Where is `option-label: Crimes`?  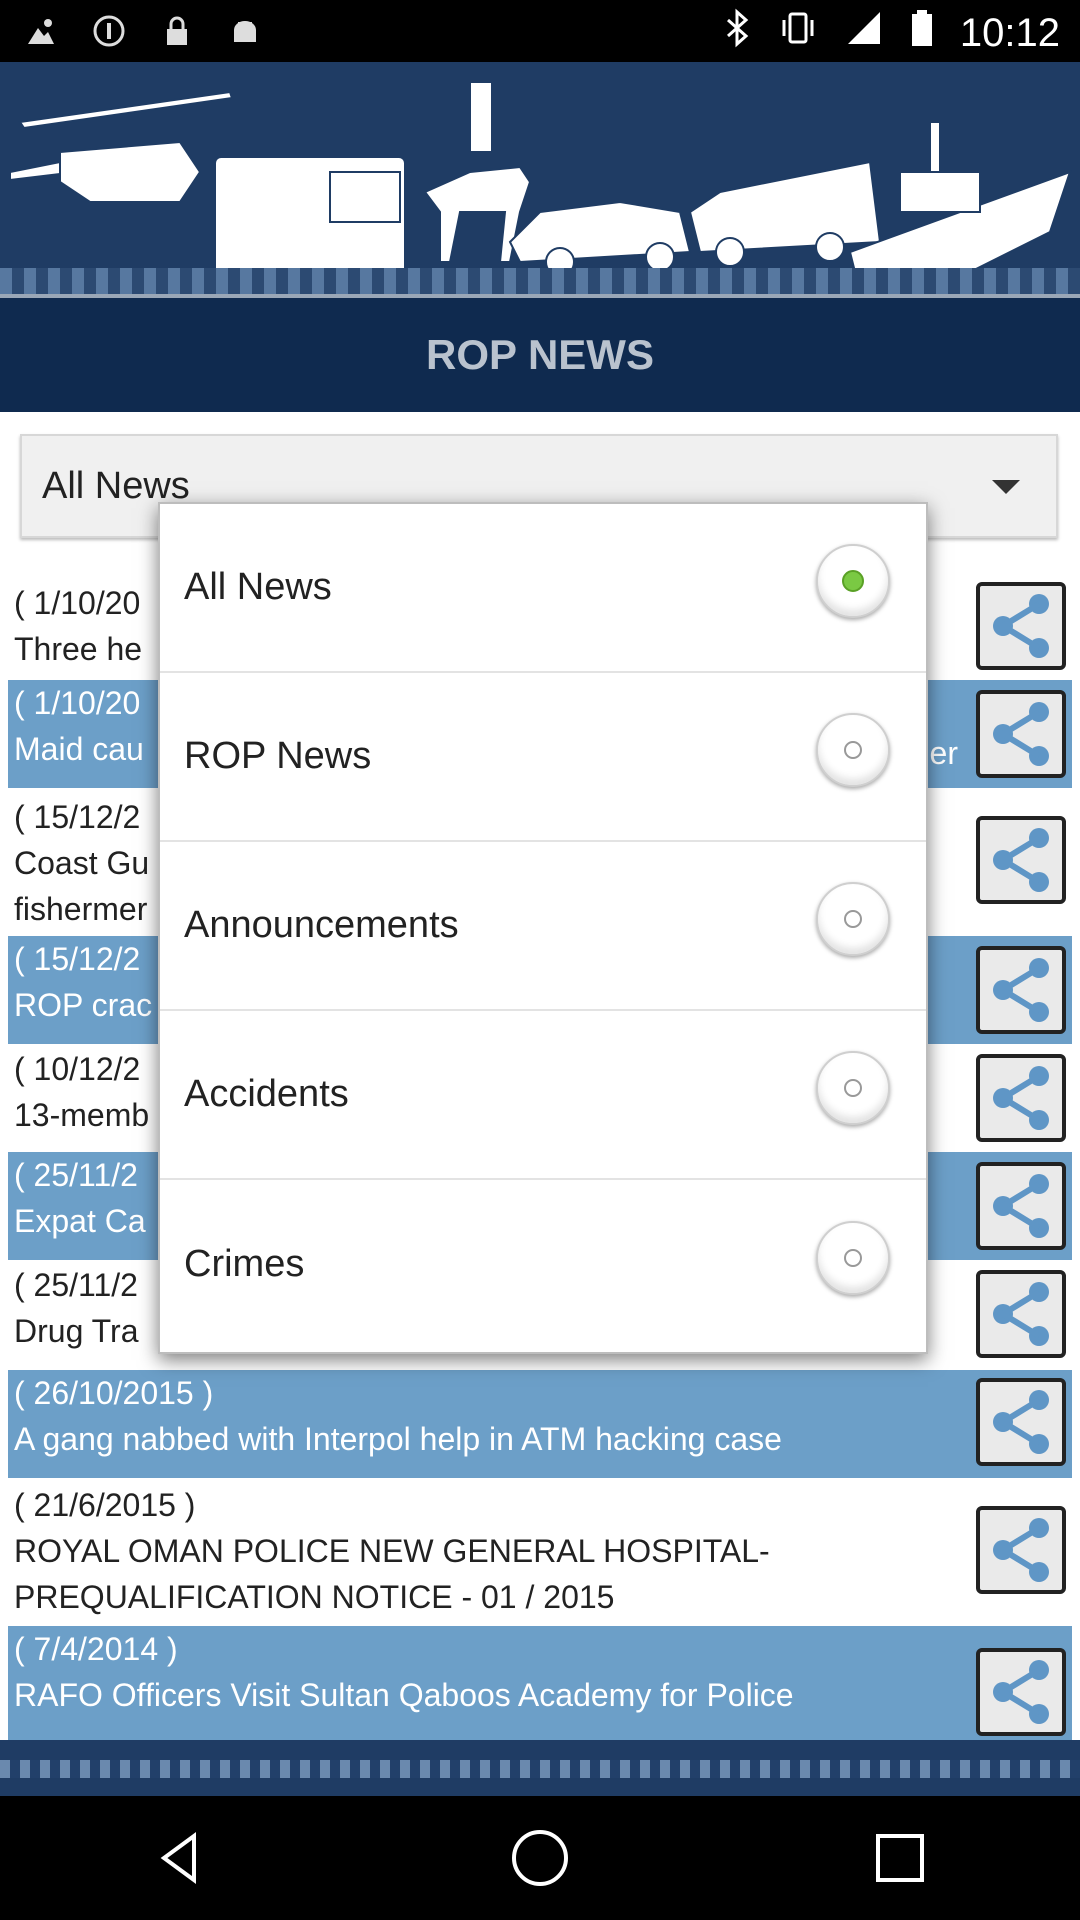
option-label: Crimes is located at coordinates (244, 1264).